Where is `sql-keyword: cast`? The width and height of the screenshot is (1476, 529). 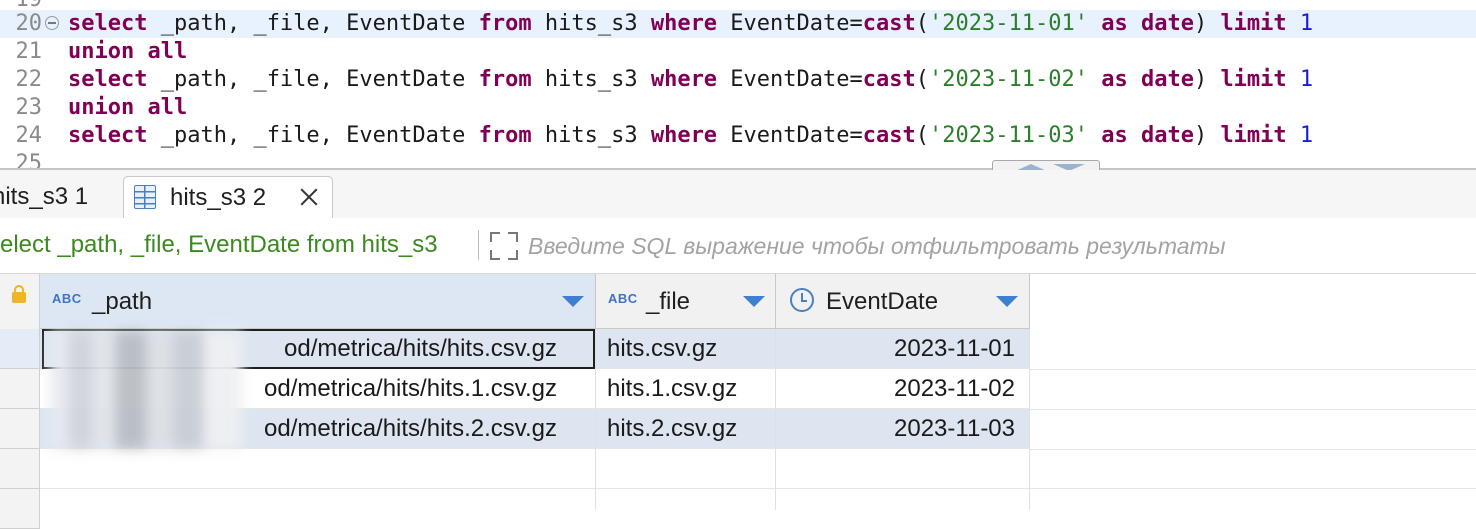 sql-keyword: cast is located at coordinates (889, 135).